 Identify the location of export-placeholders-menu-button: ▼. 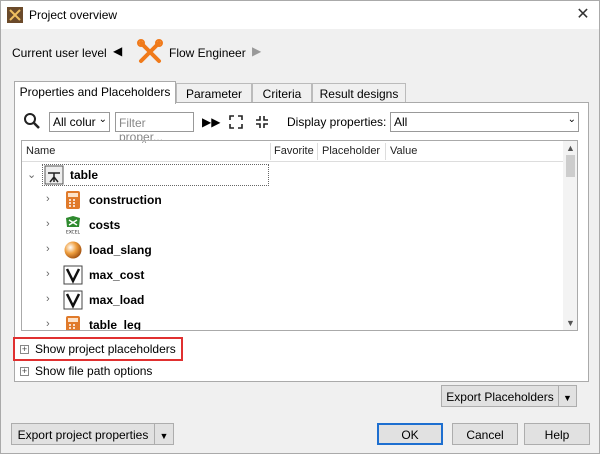
(567, 396).